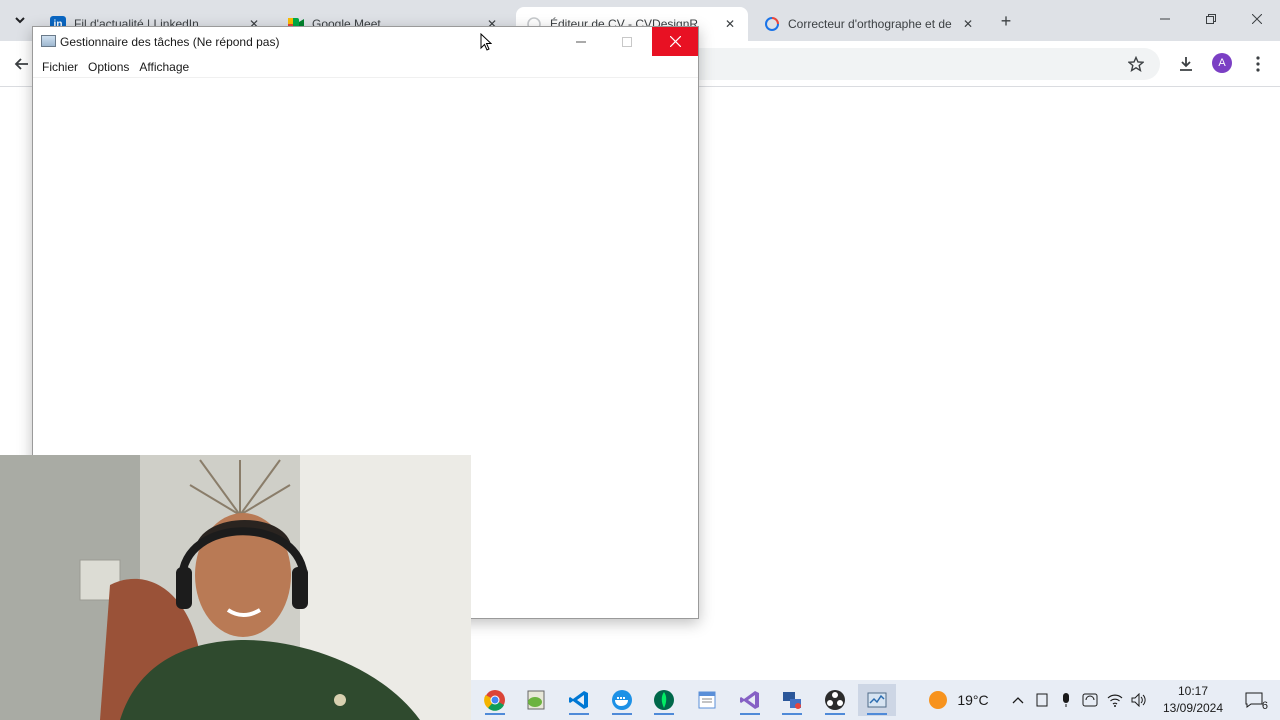 This screenshot has width=1280, height=720. Describe the element at coordinates (60, 67) in the screenshot. I see `menu-fichier: Fichier` at that location.